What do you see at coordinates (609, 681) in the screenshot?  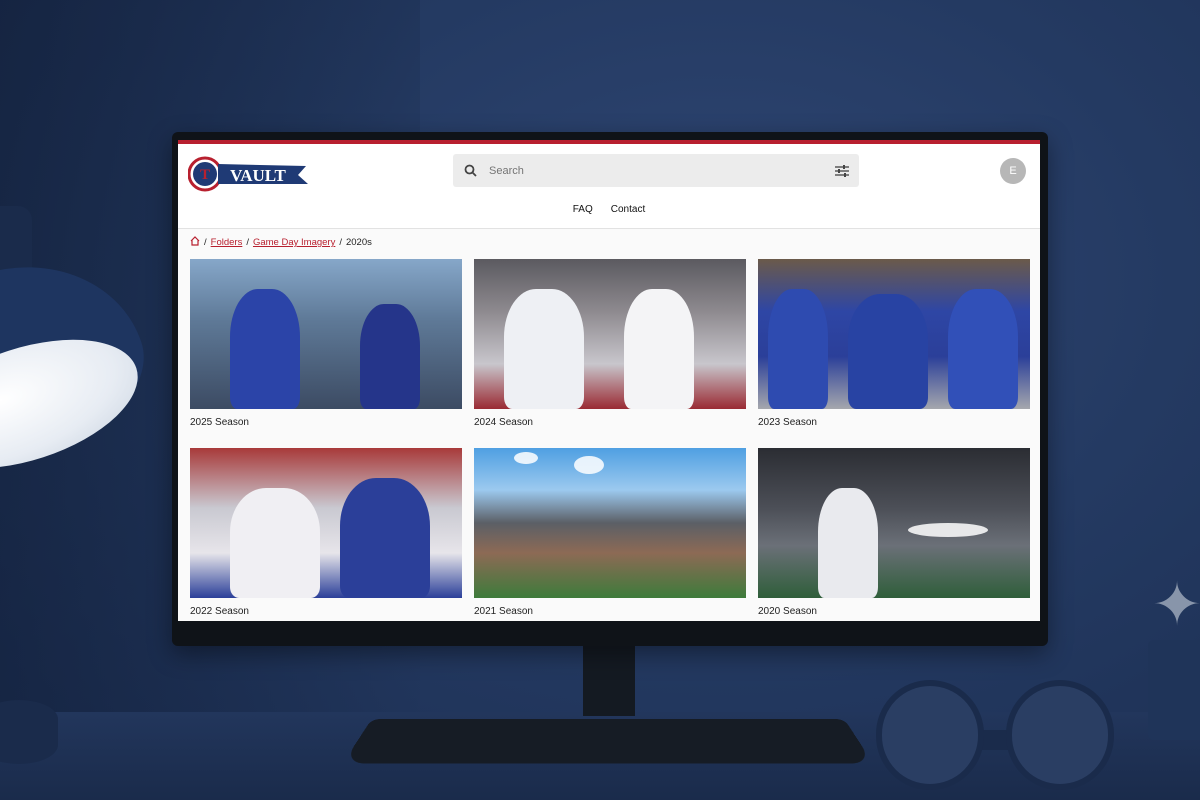 I see `monitor-stand-neck` at bounding box center [609, 681].